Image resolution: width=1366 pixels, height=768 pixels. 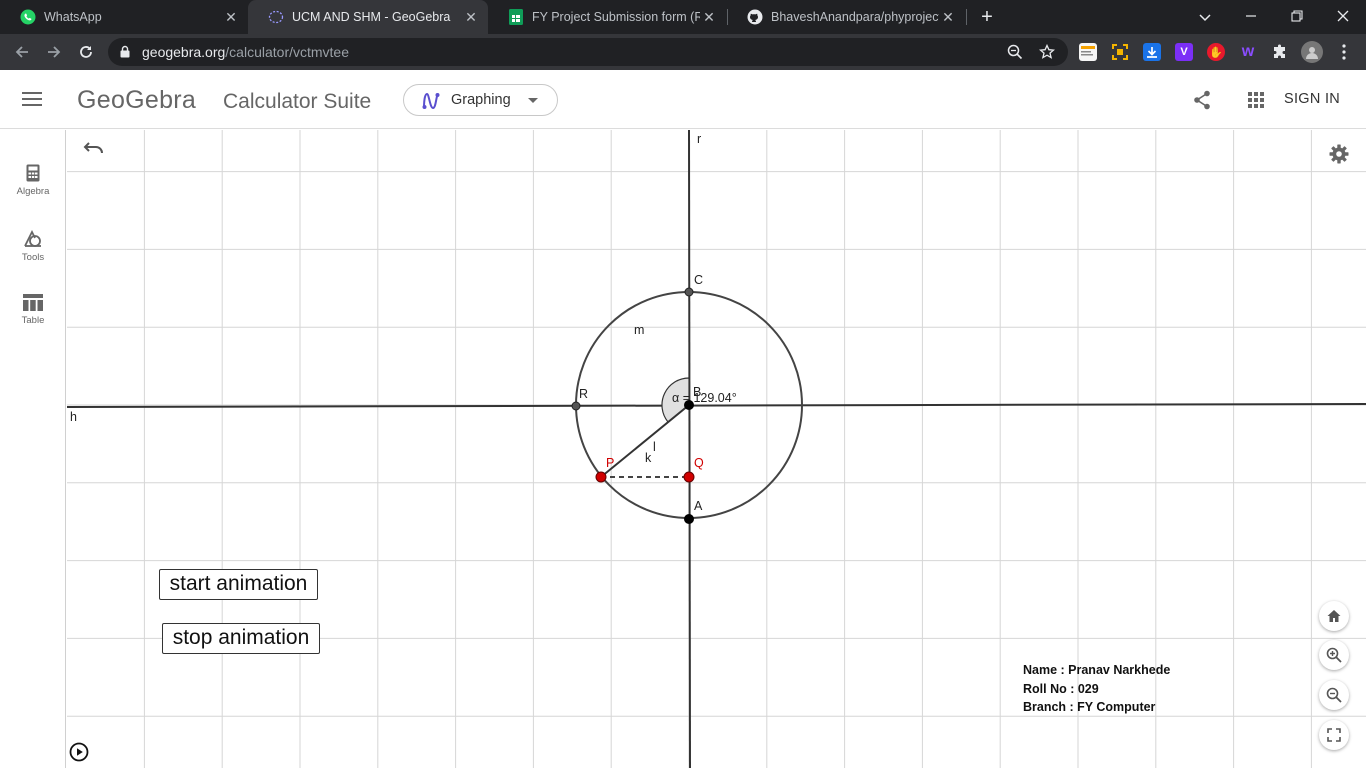 I want to click on play-icon, so click(x=79, y=752).